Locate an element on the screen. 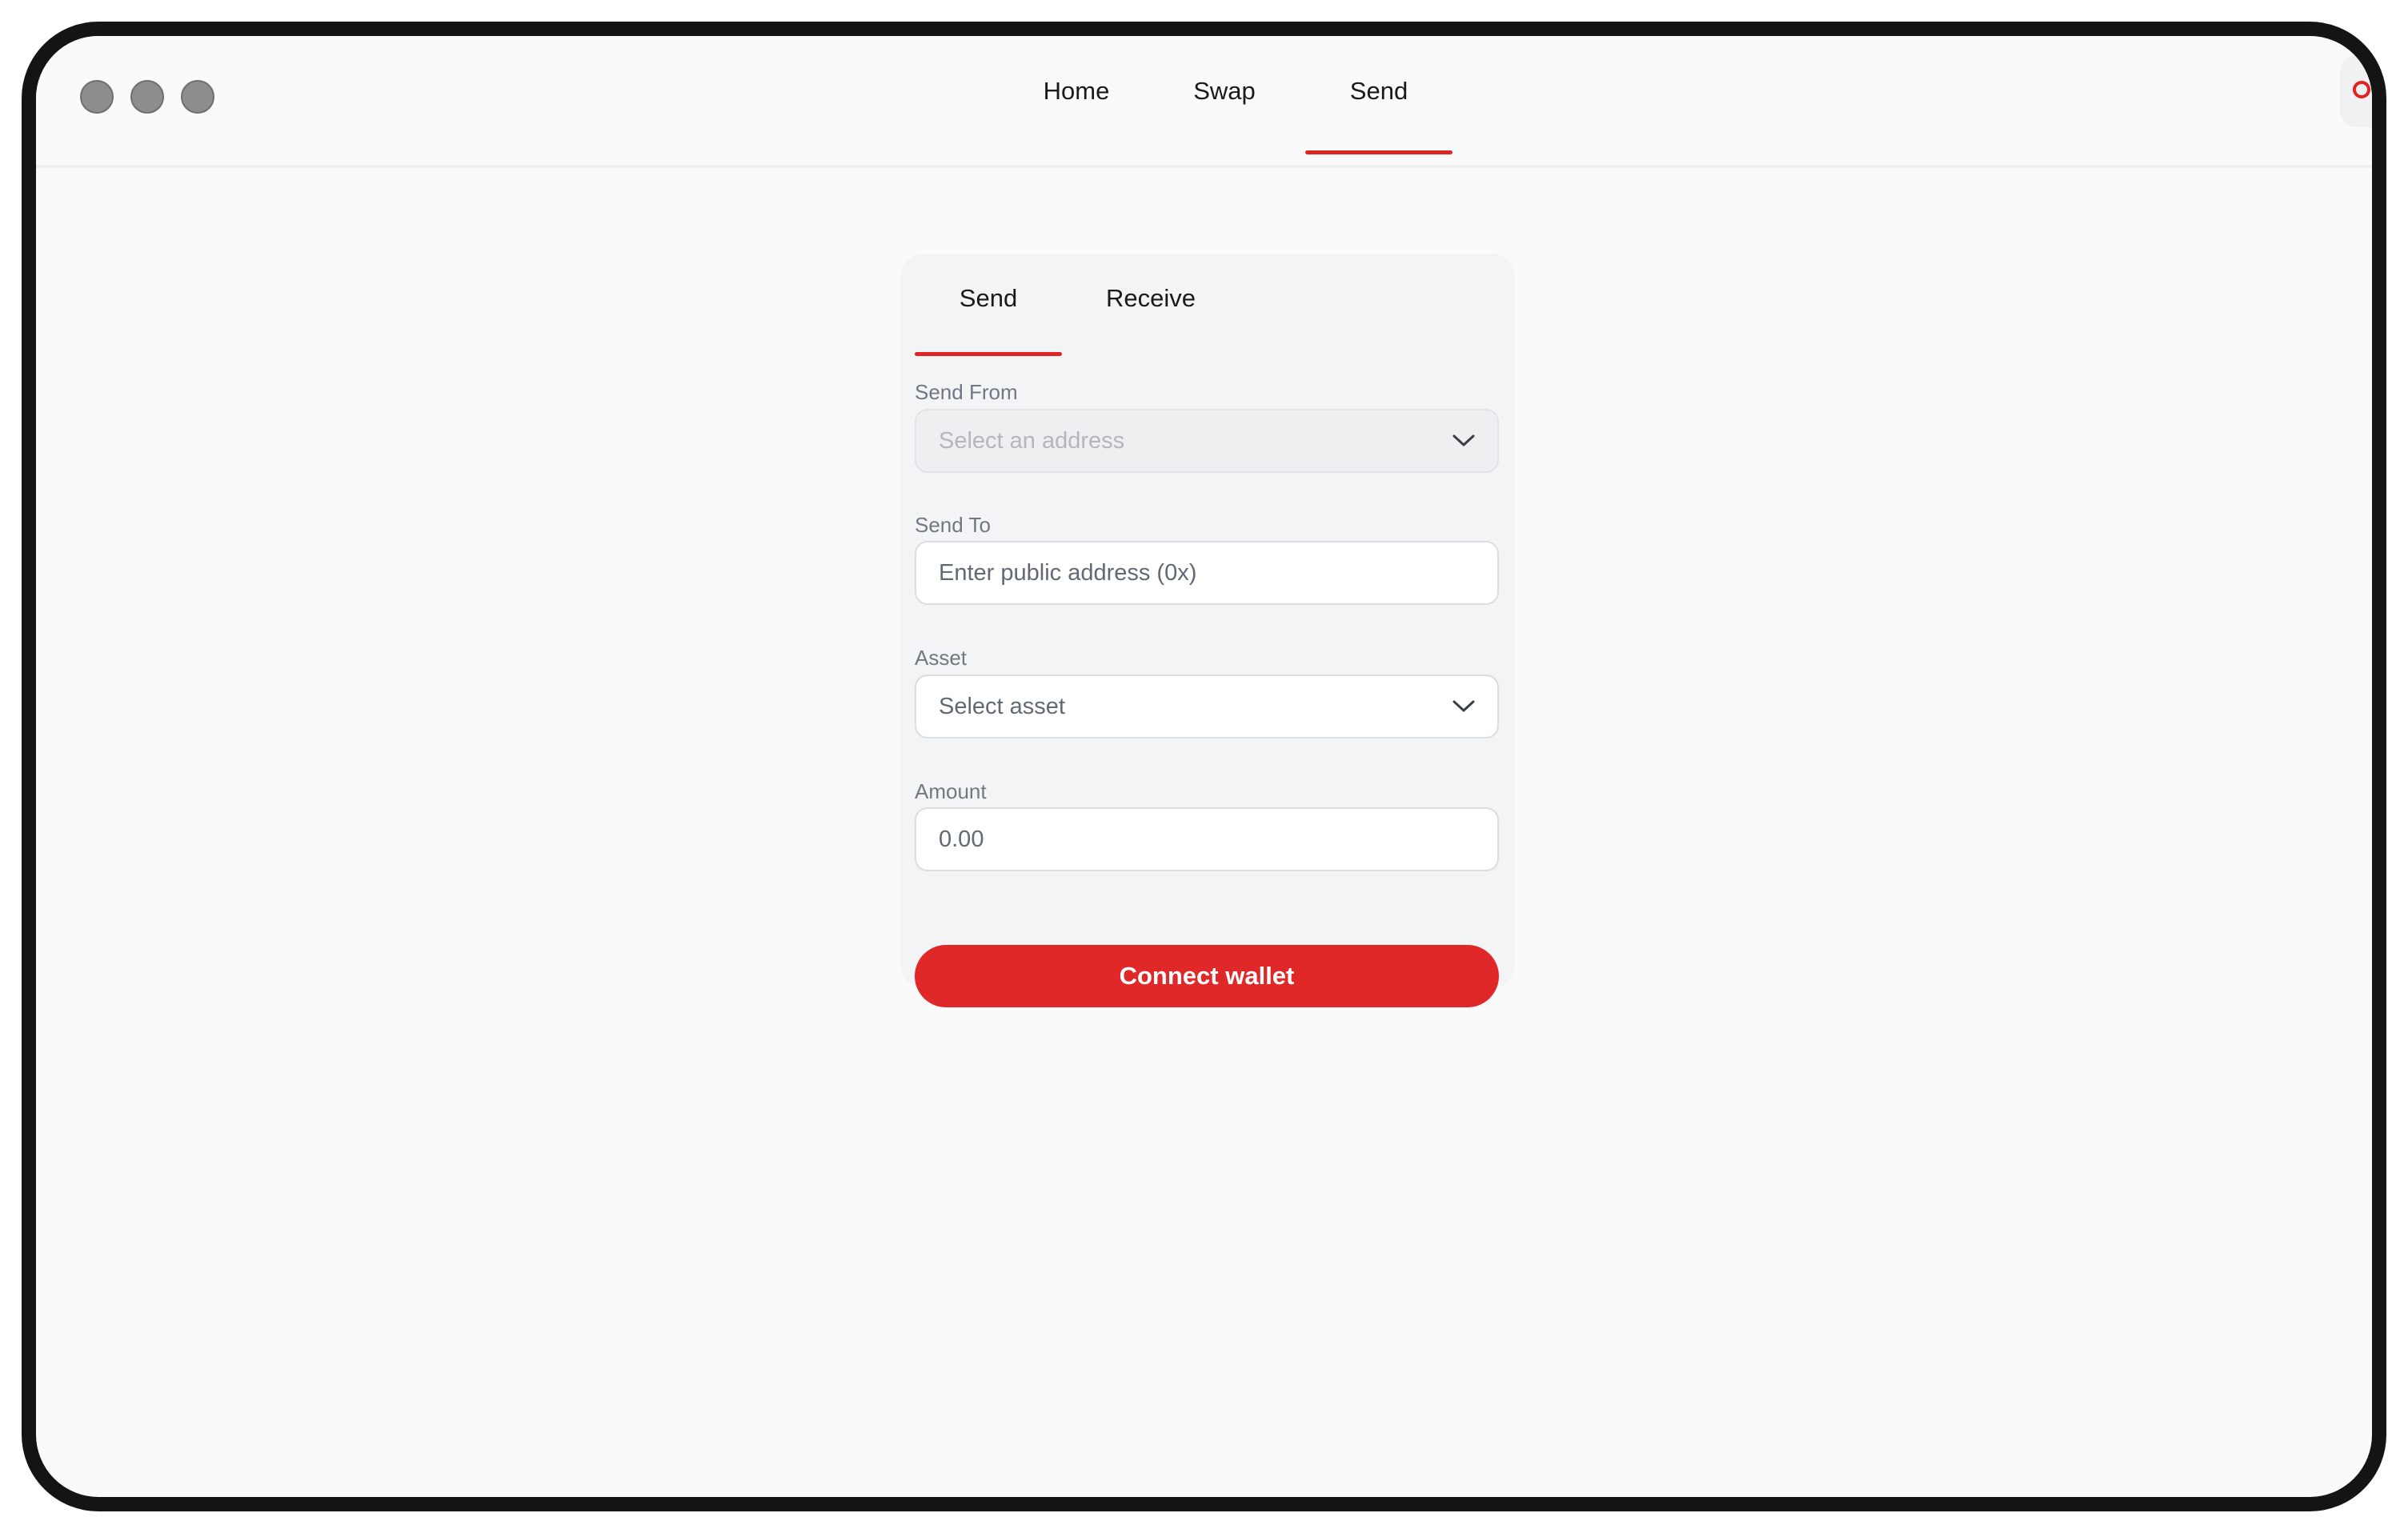 The height and width of the screenshot is (1533, 2408). window-controls is located at coordinates (147, 97).